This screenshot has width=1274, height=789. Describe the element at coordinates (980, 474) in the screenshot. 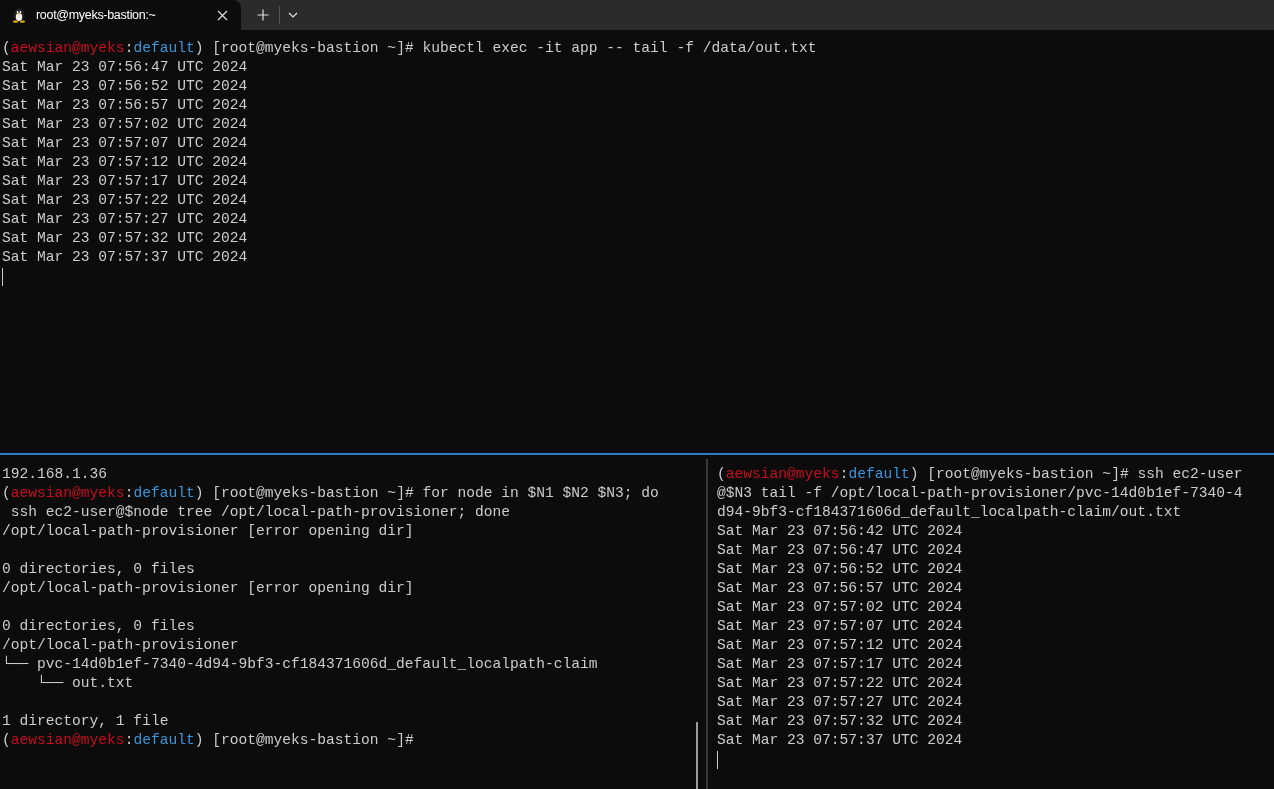

I see `prompt-line: (aewsian@myeks:default) [root@myeks-bastion ~]# ssh ec2-user` at that location.